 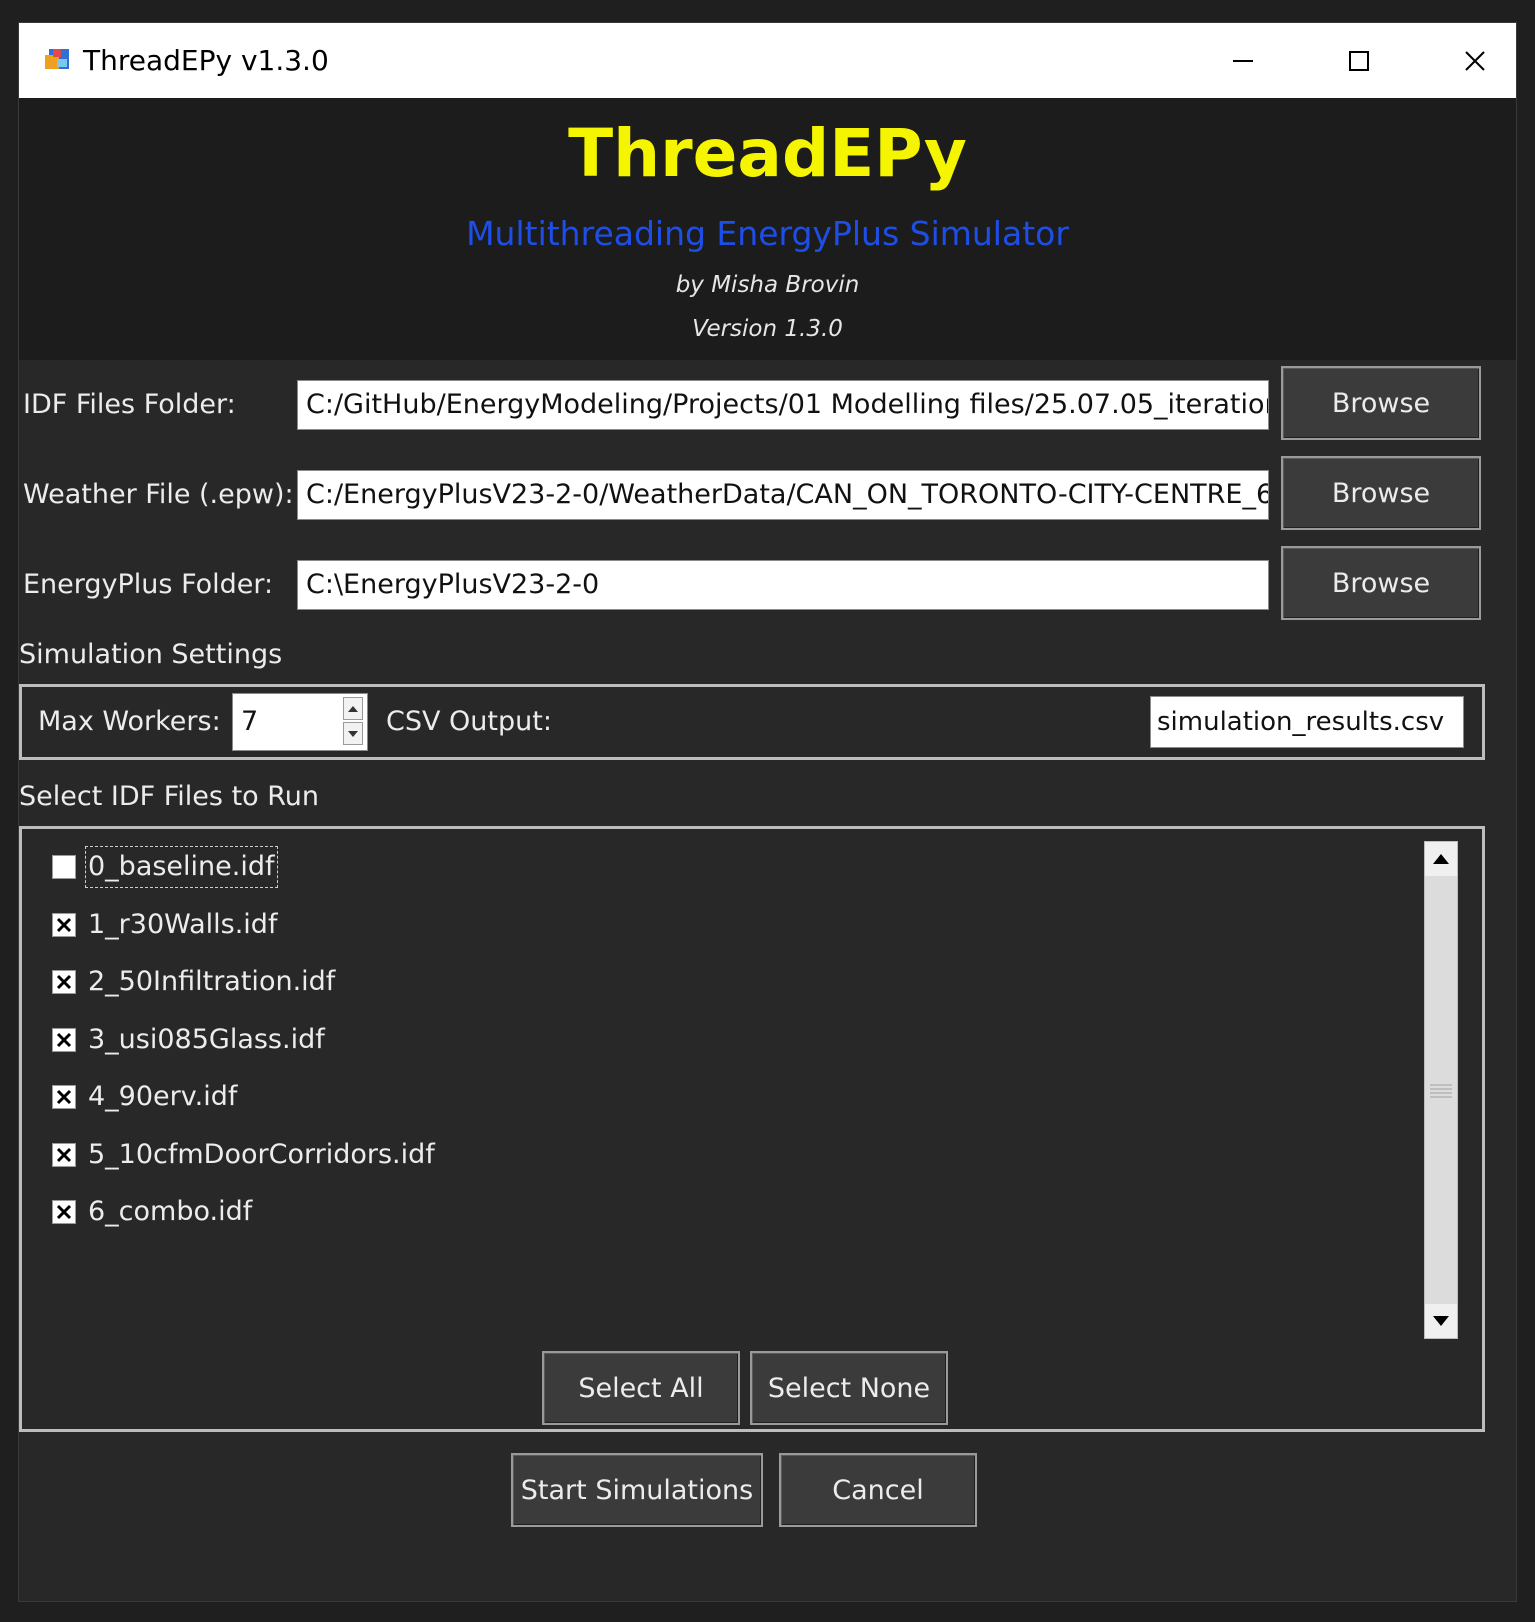 I want to click on scroll-up-arrow-icon, so click(x=1441, y=859).